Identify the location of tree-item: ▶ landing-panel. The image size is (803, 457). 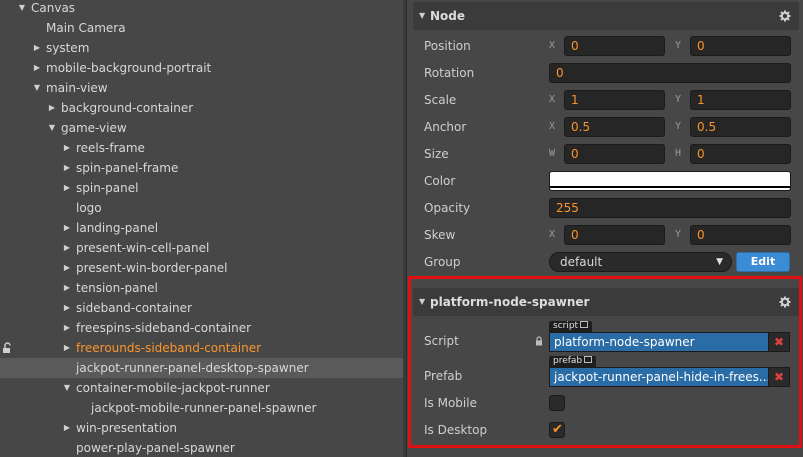
(201, 228).